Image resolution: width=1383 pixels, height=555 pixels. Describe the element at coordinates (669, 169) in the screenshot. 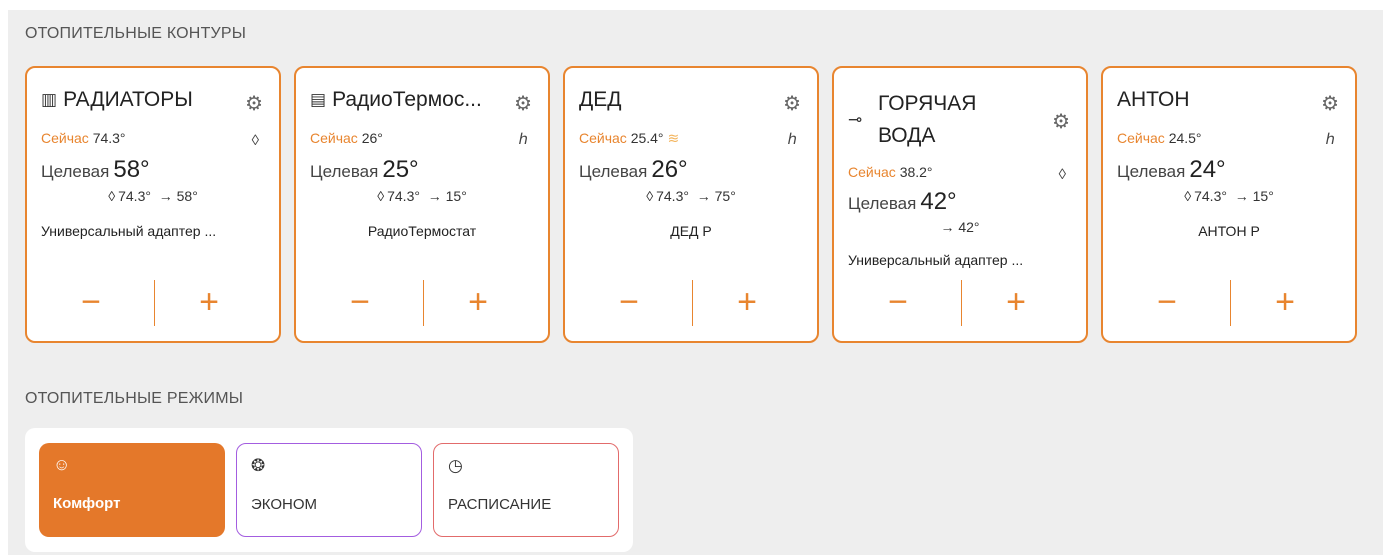

I see `target-value: 26°` at that location.